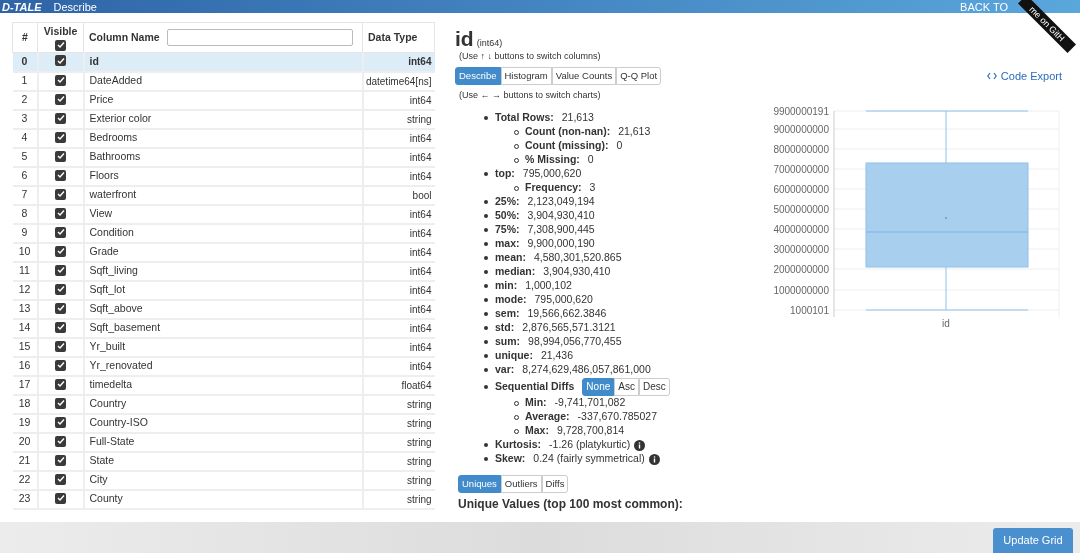 The height and width of the screenshot is (553, 1080). I want to click on column-header: #, so click(25, 37).